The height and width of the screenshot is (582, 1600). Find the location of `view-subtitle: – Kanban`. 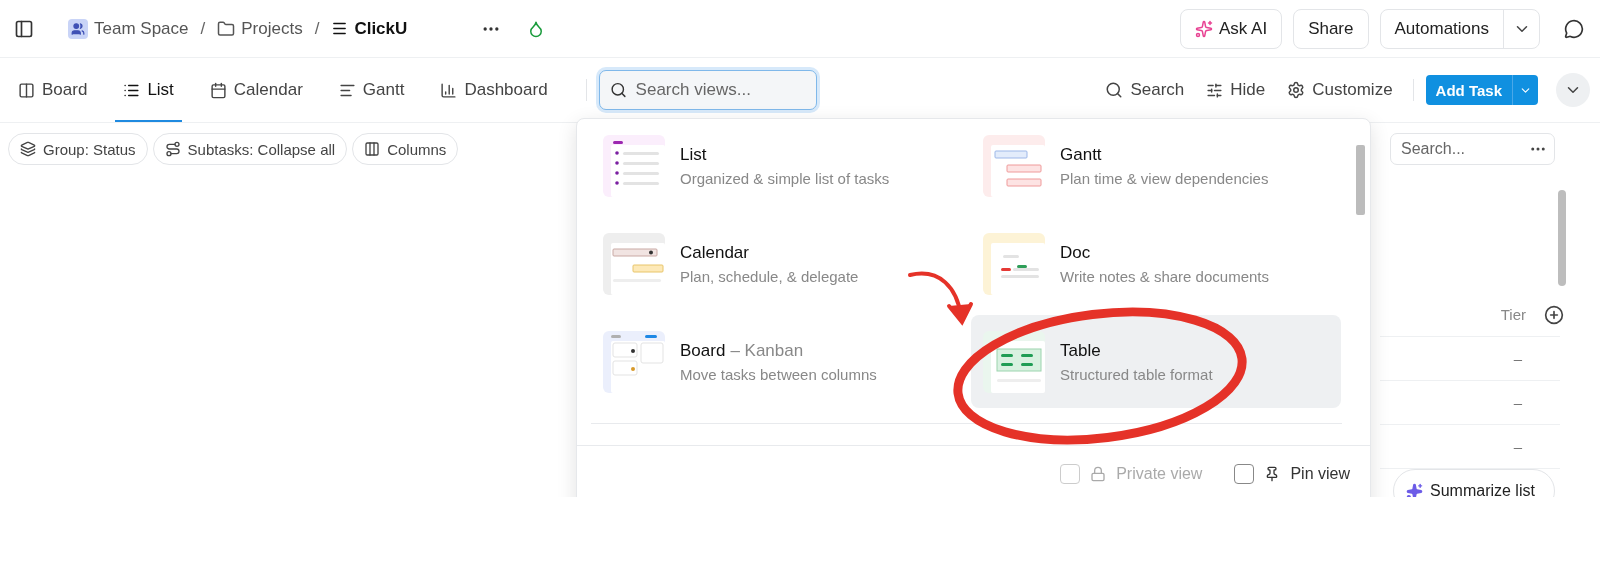

view-subtitle: – Kanban is located at coordinates (767, 350).